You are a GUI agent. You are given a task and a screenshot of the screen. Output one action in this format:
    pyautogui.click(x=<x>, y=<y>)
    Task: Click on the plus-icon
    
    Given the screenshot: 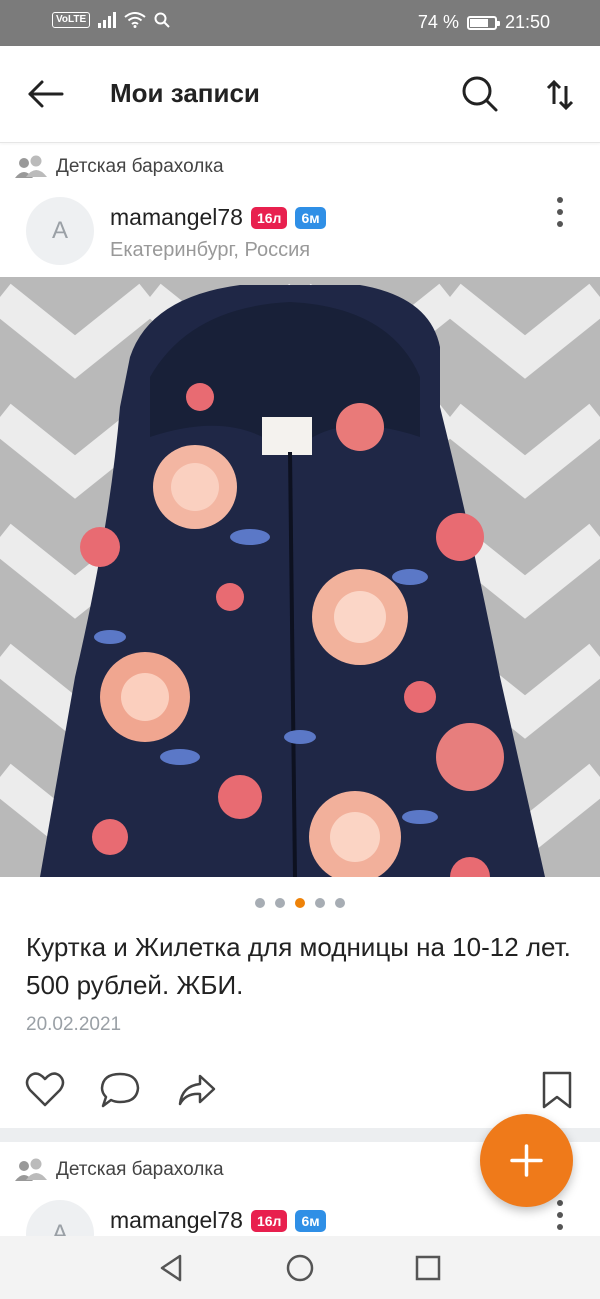 What is the action you would take?
    pyautogui.click(x=526, y=1160)
    